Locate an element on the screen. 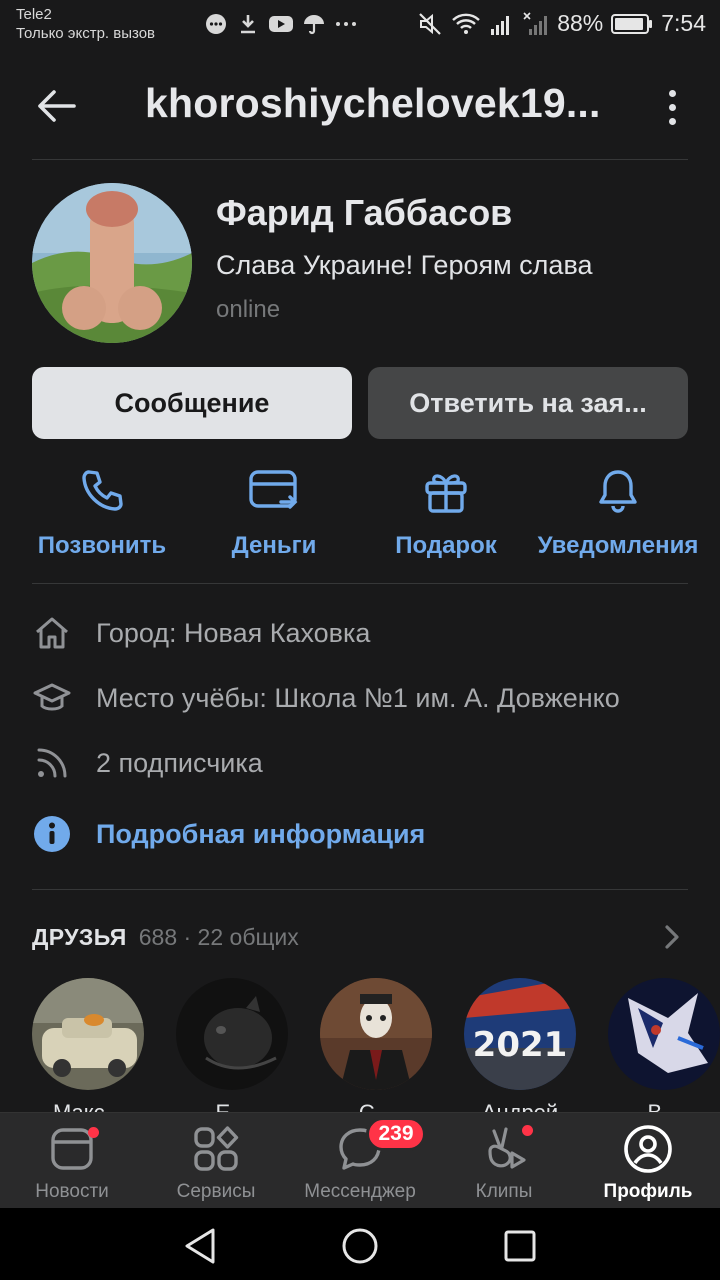 Image resolution: width=720 pixels, height=1280 pixels. notification-icons is located at coordinates (281, 24).